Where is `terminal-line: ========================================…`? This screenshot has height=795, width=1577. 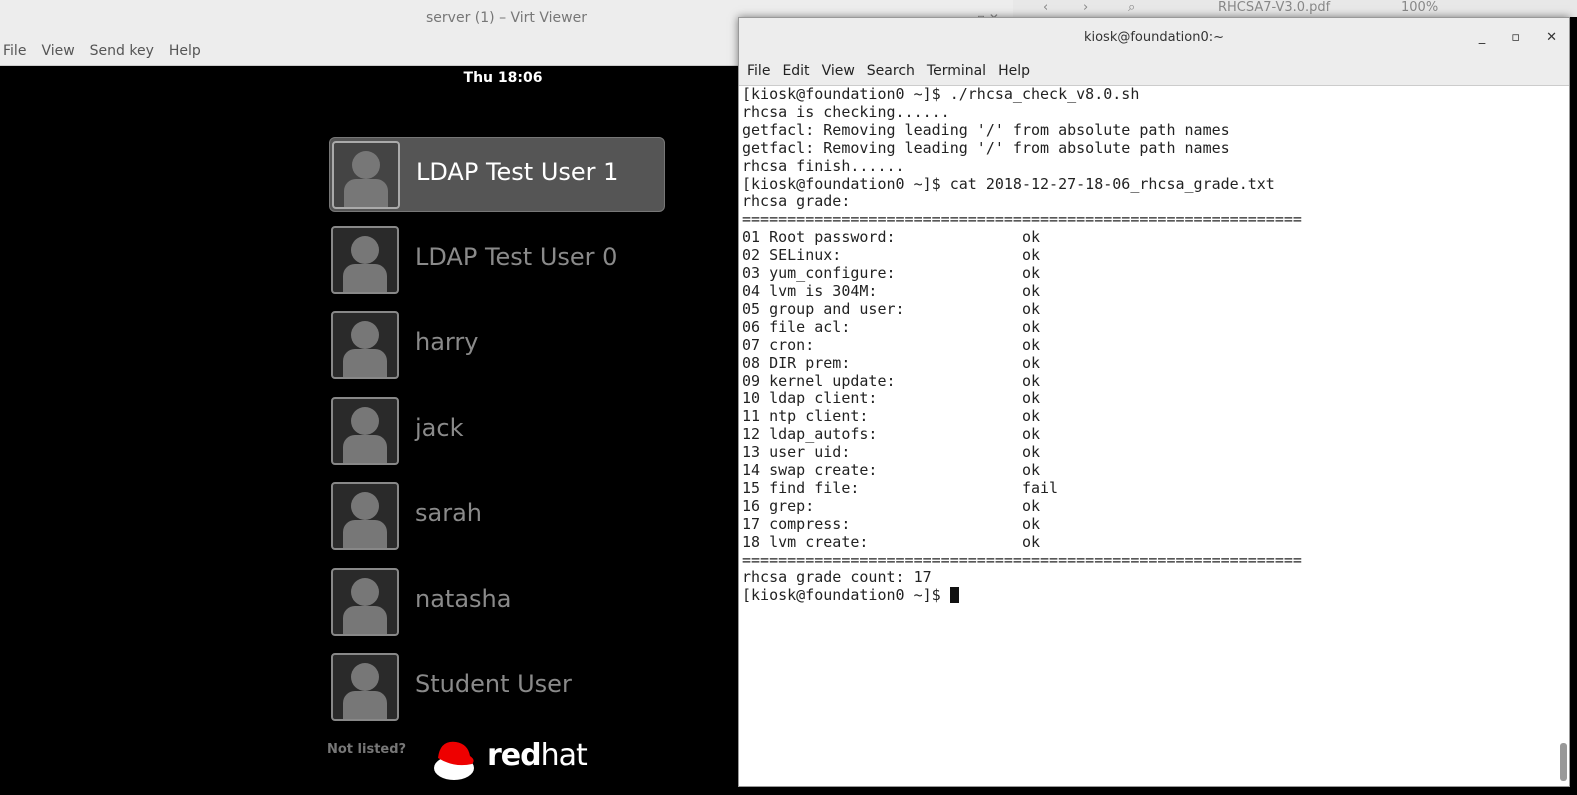 terminal-line: ========================================… is located at coordinates (1147, 219).